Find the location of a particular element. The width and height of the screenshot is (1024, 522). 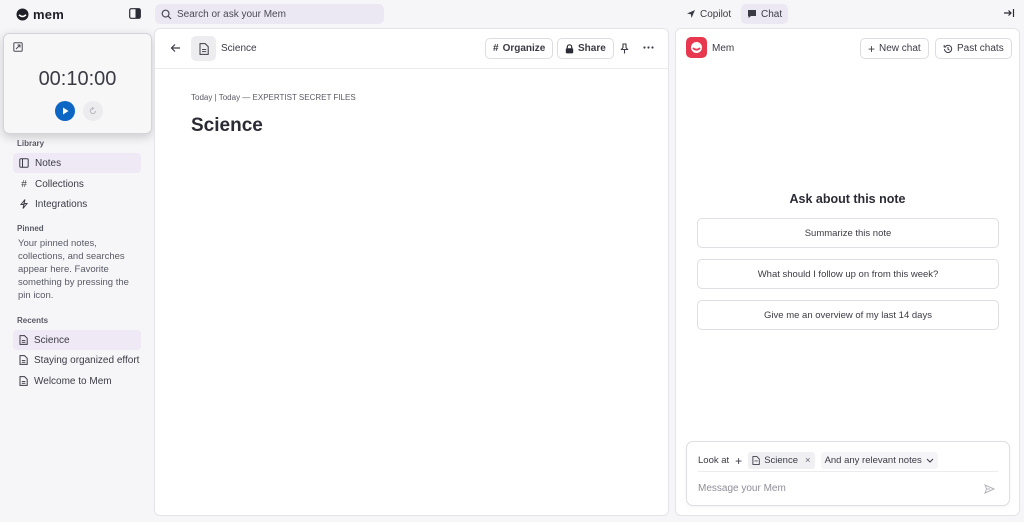

chat-tab: Chat is located at coordinates (765, 14).